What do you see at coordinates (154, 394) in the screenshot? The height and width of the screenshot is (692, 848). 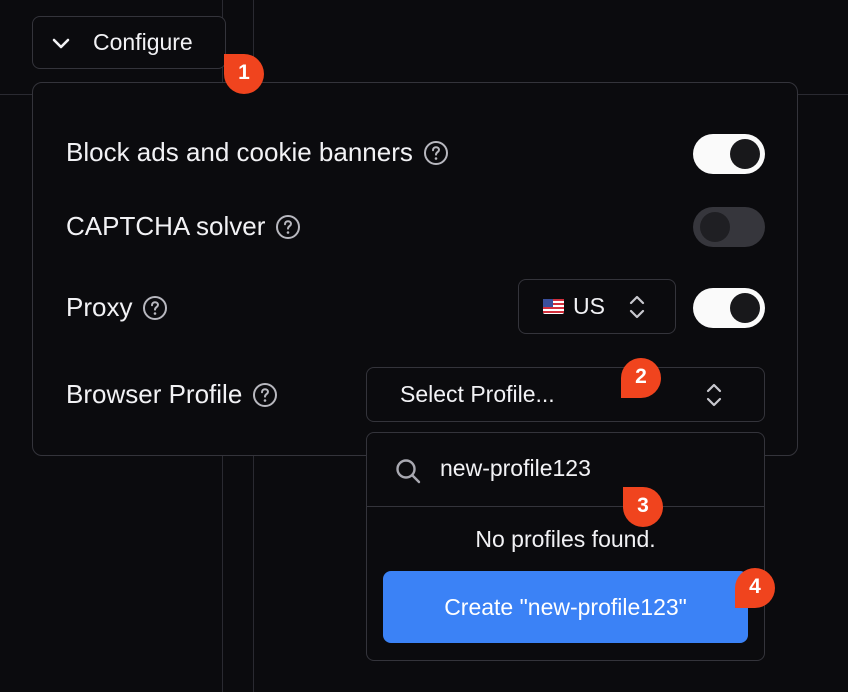 I see `browser-profile-label: Browser Profile` at bounding box center [154, 394].